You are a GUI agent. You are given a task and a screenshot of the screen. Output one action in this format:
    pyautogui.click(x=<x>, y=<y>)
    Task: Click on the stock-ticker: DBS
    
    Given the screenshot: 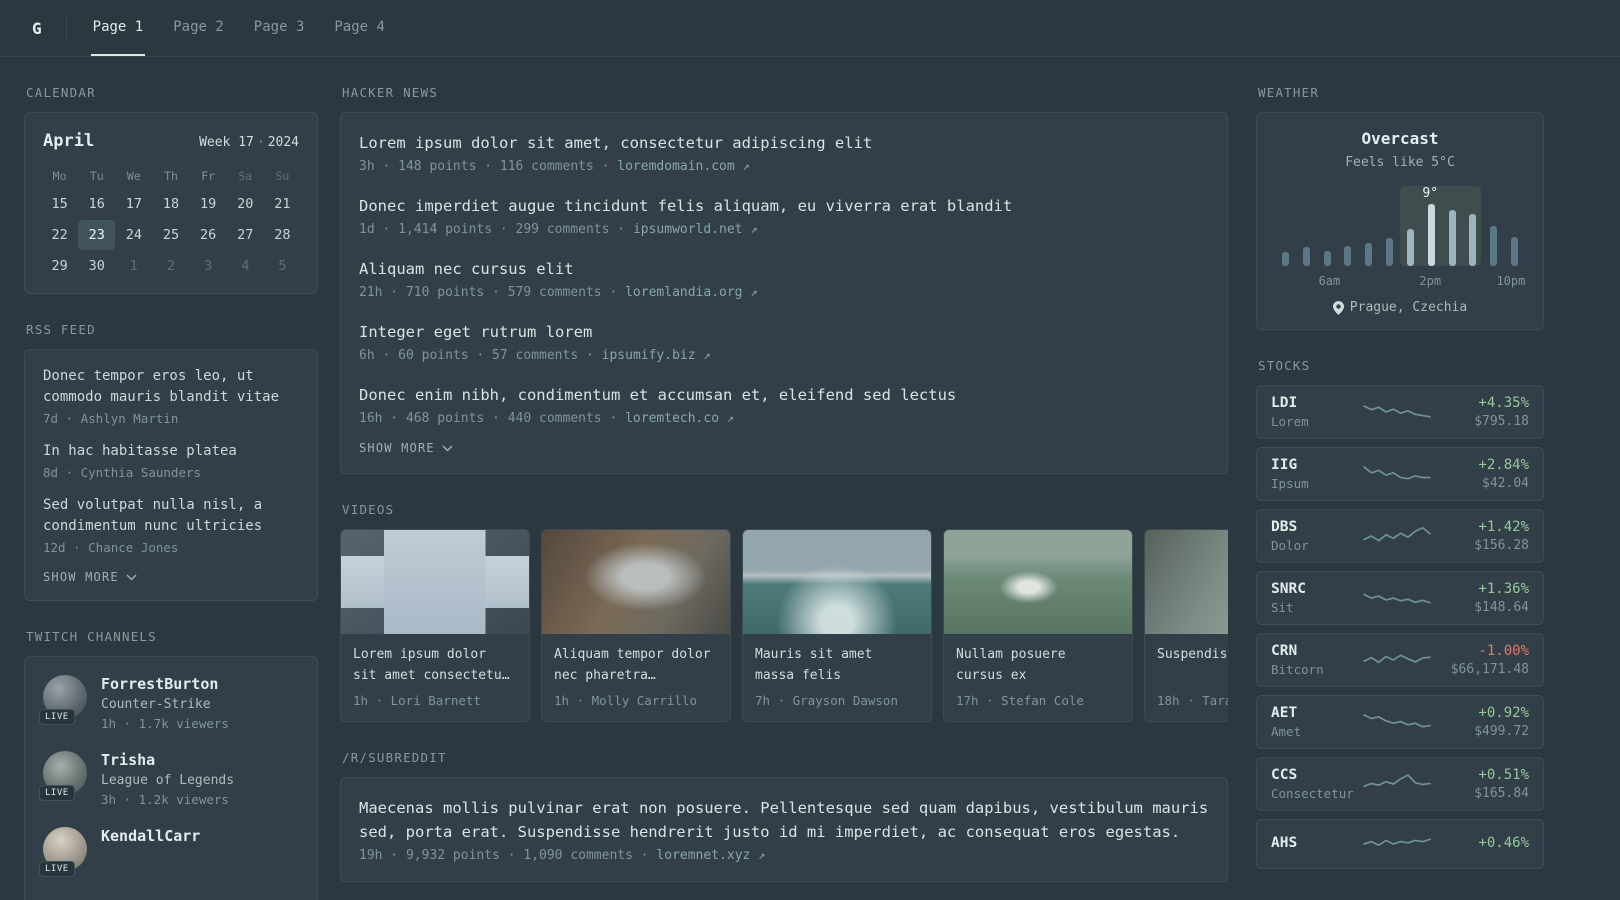 What is the action you would take?
    pyautogui.click(x=1314, y=527)
    